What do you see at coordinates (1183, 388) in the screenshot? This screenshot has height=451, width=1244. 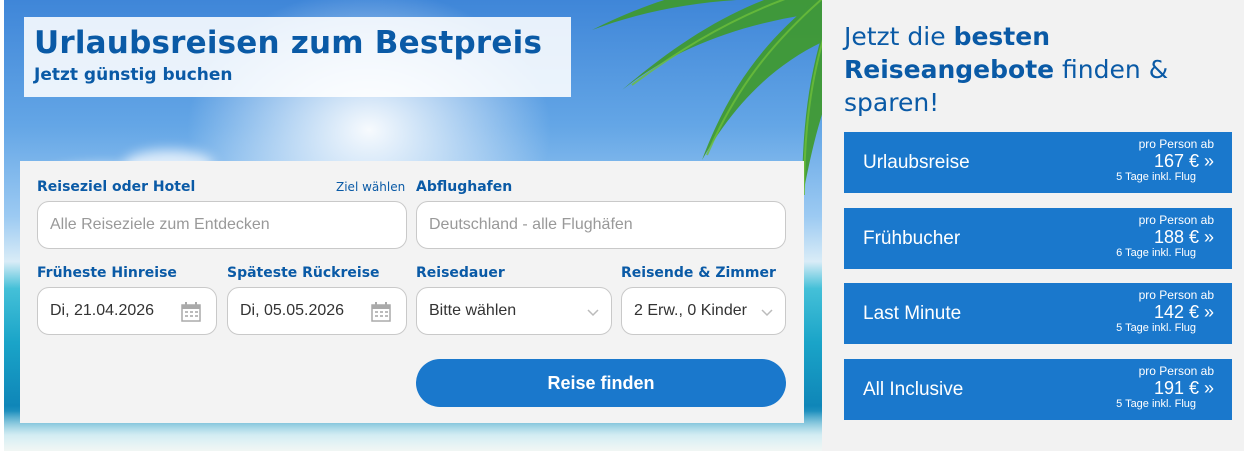 I see `offer-price: 191 € »` at bounding box center [1183, 388].